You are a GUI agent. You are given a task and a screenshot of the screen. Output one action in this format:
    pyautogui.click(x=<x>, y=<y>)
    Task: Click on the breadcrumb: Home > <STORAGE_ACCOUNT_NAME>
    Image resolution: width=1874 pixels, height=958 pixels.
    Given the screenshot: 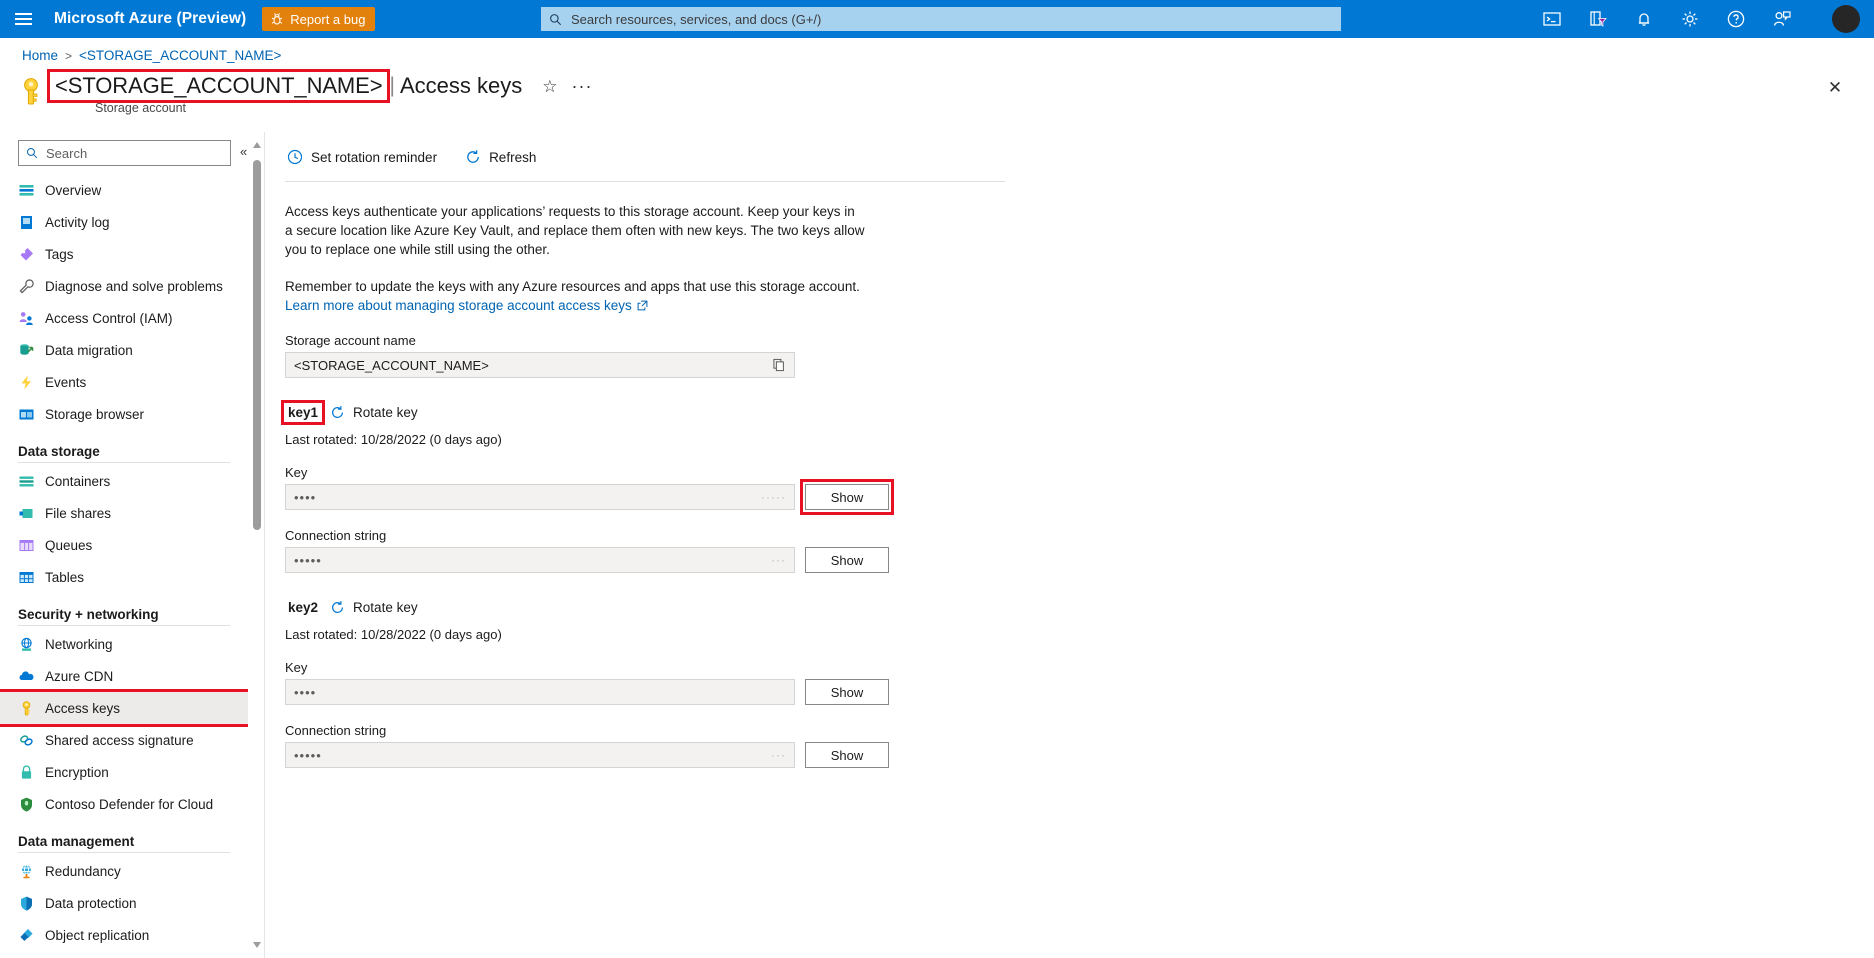 What is the action you would take?
    pyautogui.click(x=151, y=55)
    